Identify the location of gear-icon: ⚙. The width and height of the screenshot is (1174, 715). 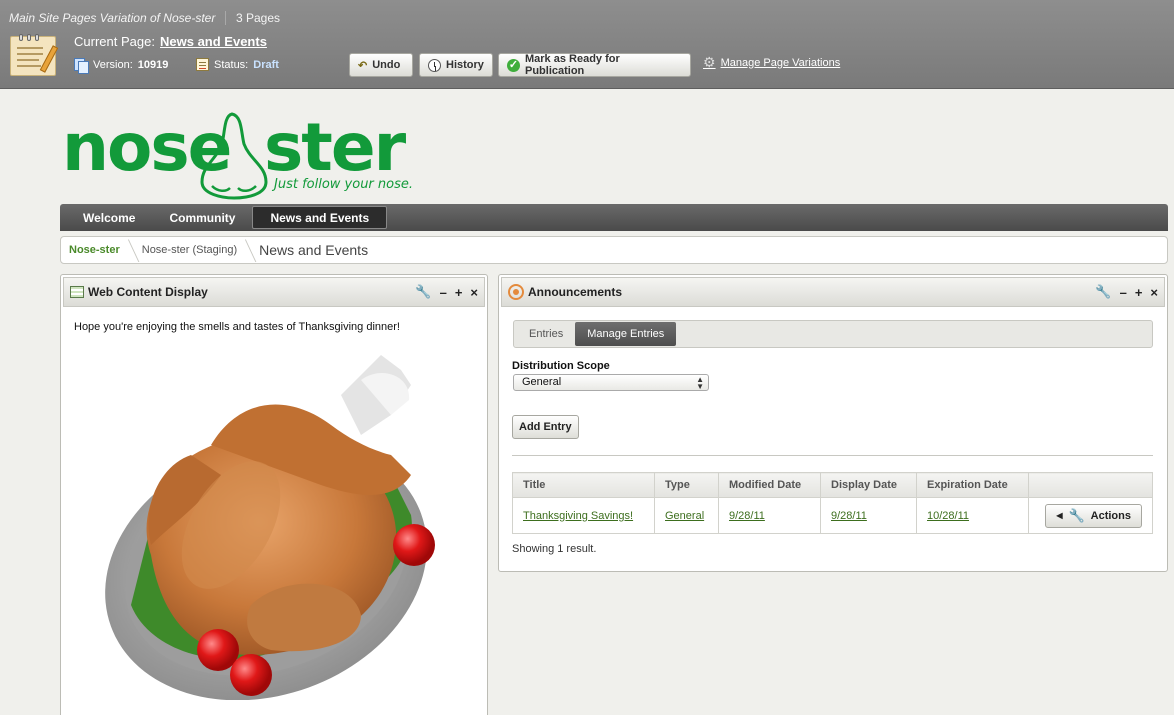
(709, 62).